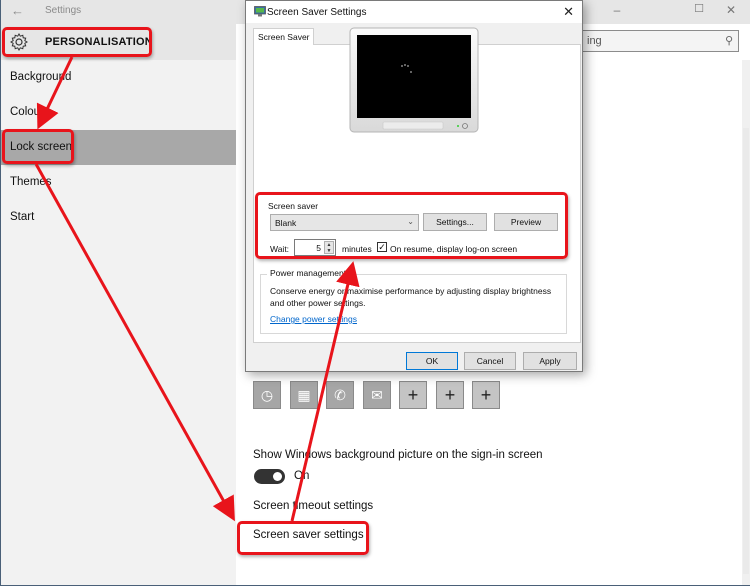 Image resolution: width=750 pixels, height=586 pixels. Describe the element at coordinates (118, 147) in the screenshot. I see `sidebar-item-lock-screen: Lock screen` at that location.